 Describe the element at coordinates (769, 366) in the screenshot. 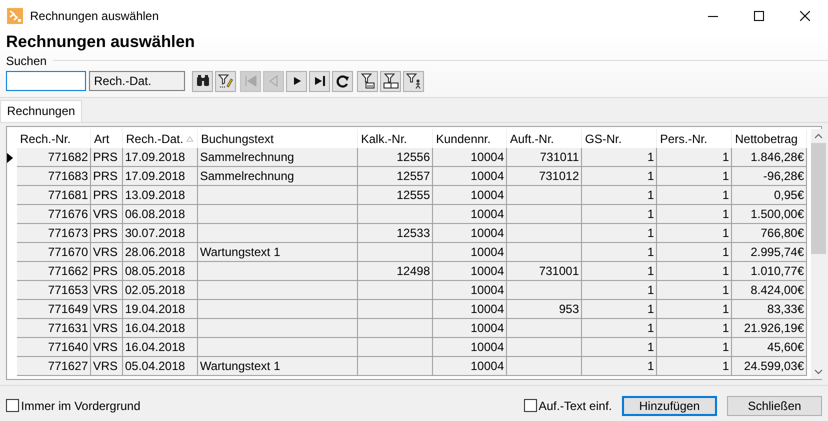

I see `table-cell: 24.599,03€` at that location.